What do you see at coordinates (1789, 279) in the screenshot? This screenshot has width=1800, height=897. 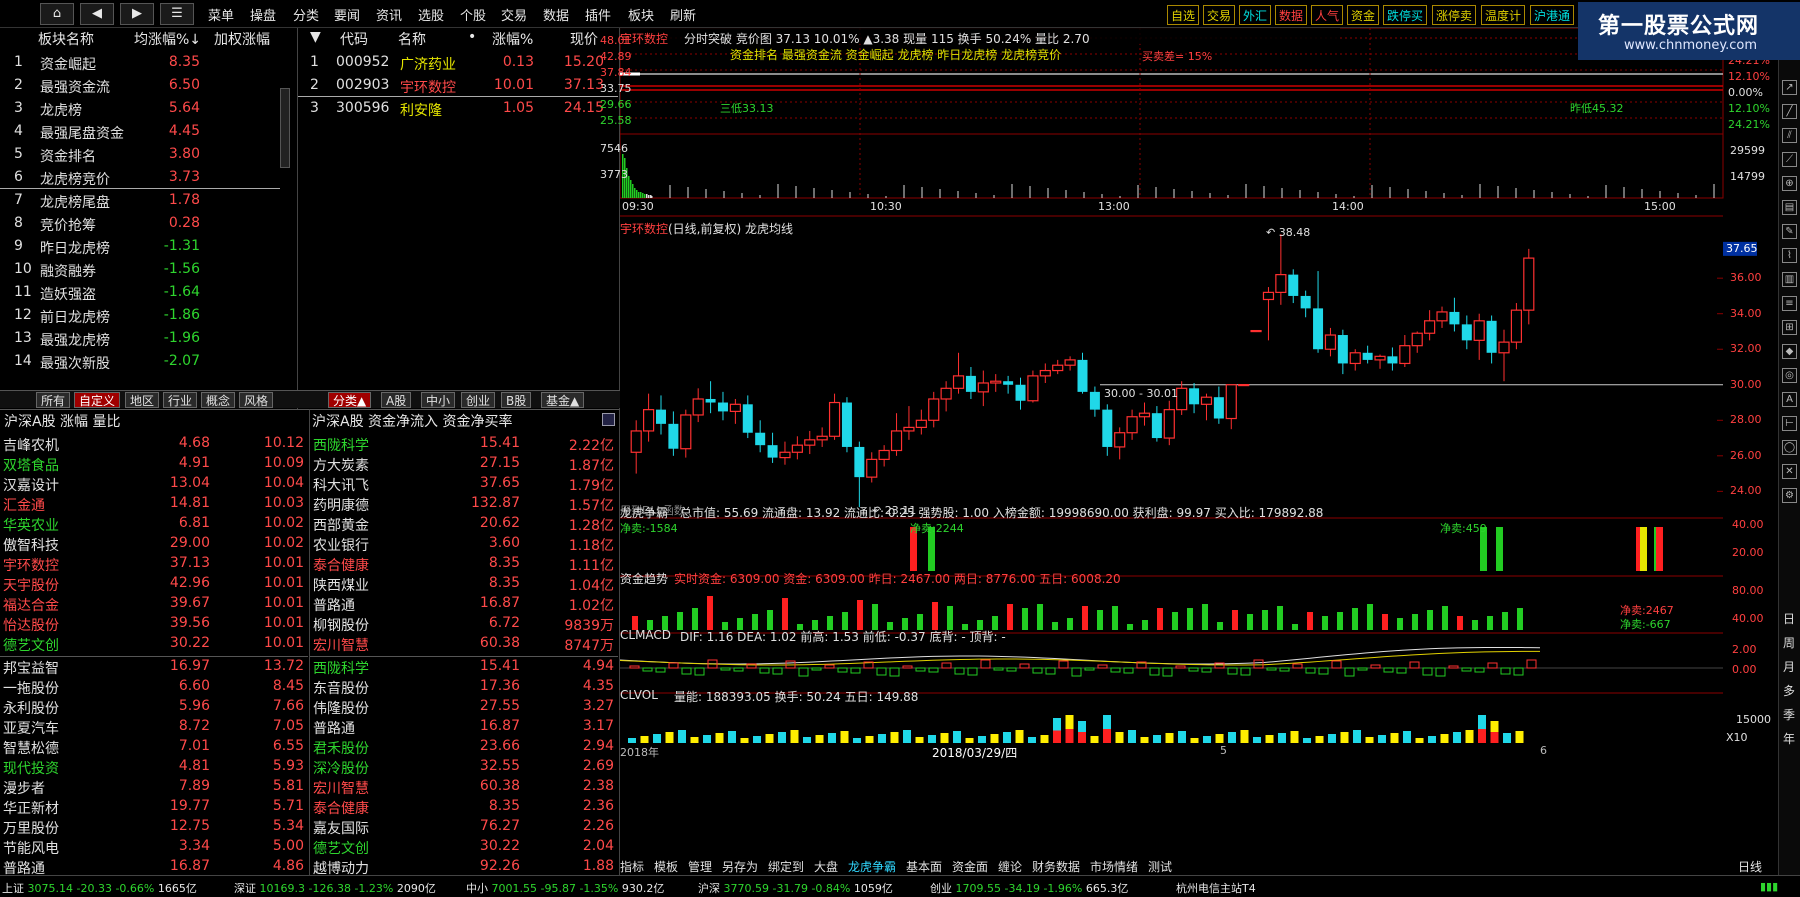 I see `bar-icon: ▥` at bounding box center [1789, 279].